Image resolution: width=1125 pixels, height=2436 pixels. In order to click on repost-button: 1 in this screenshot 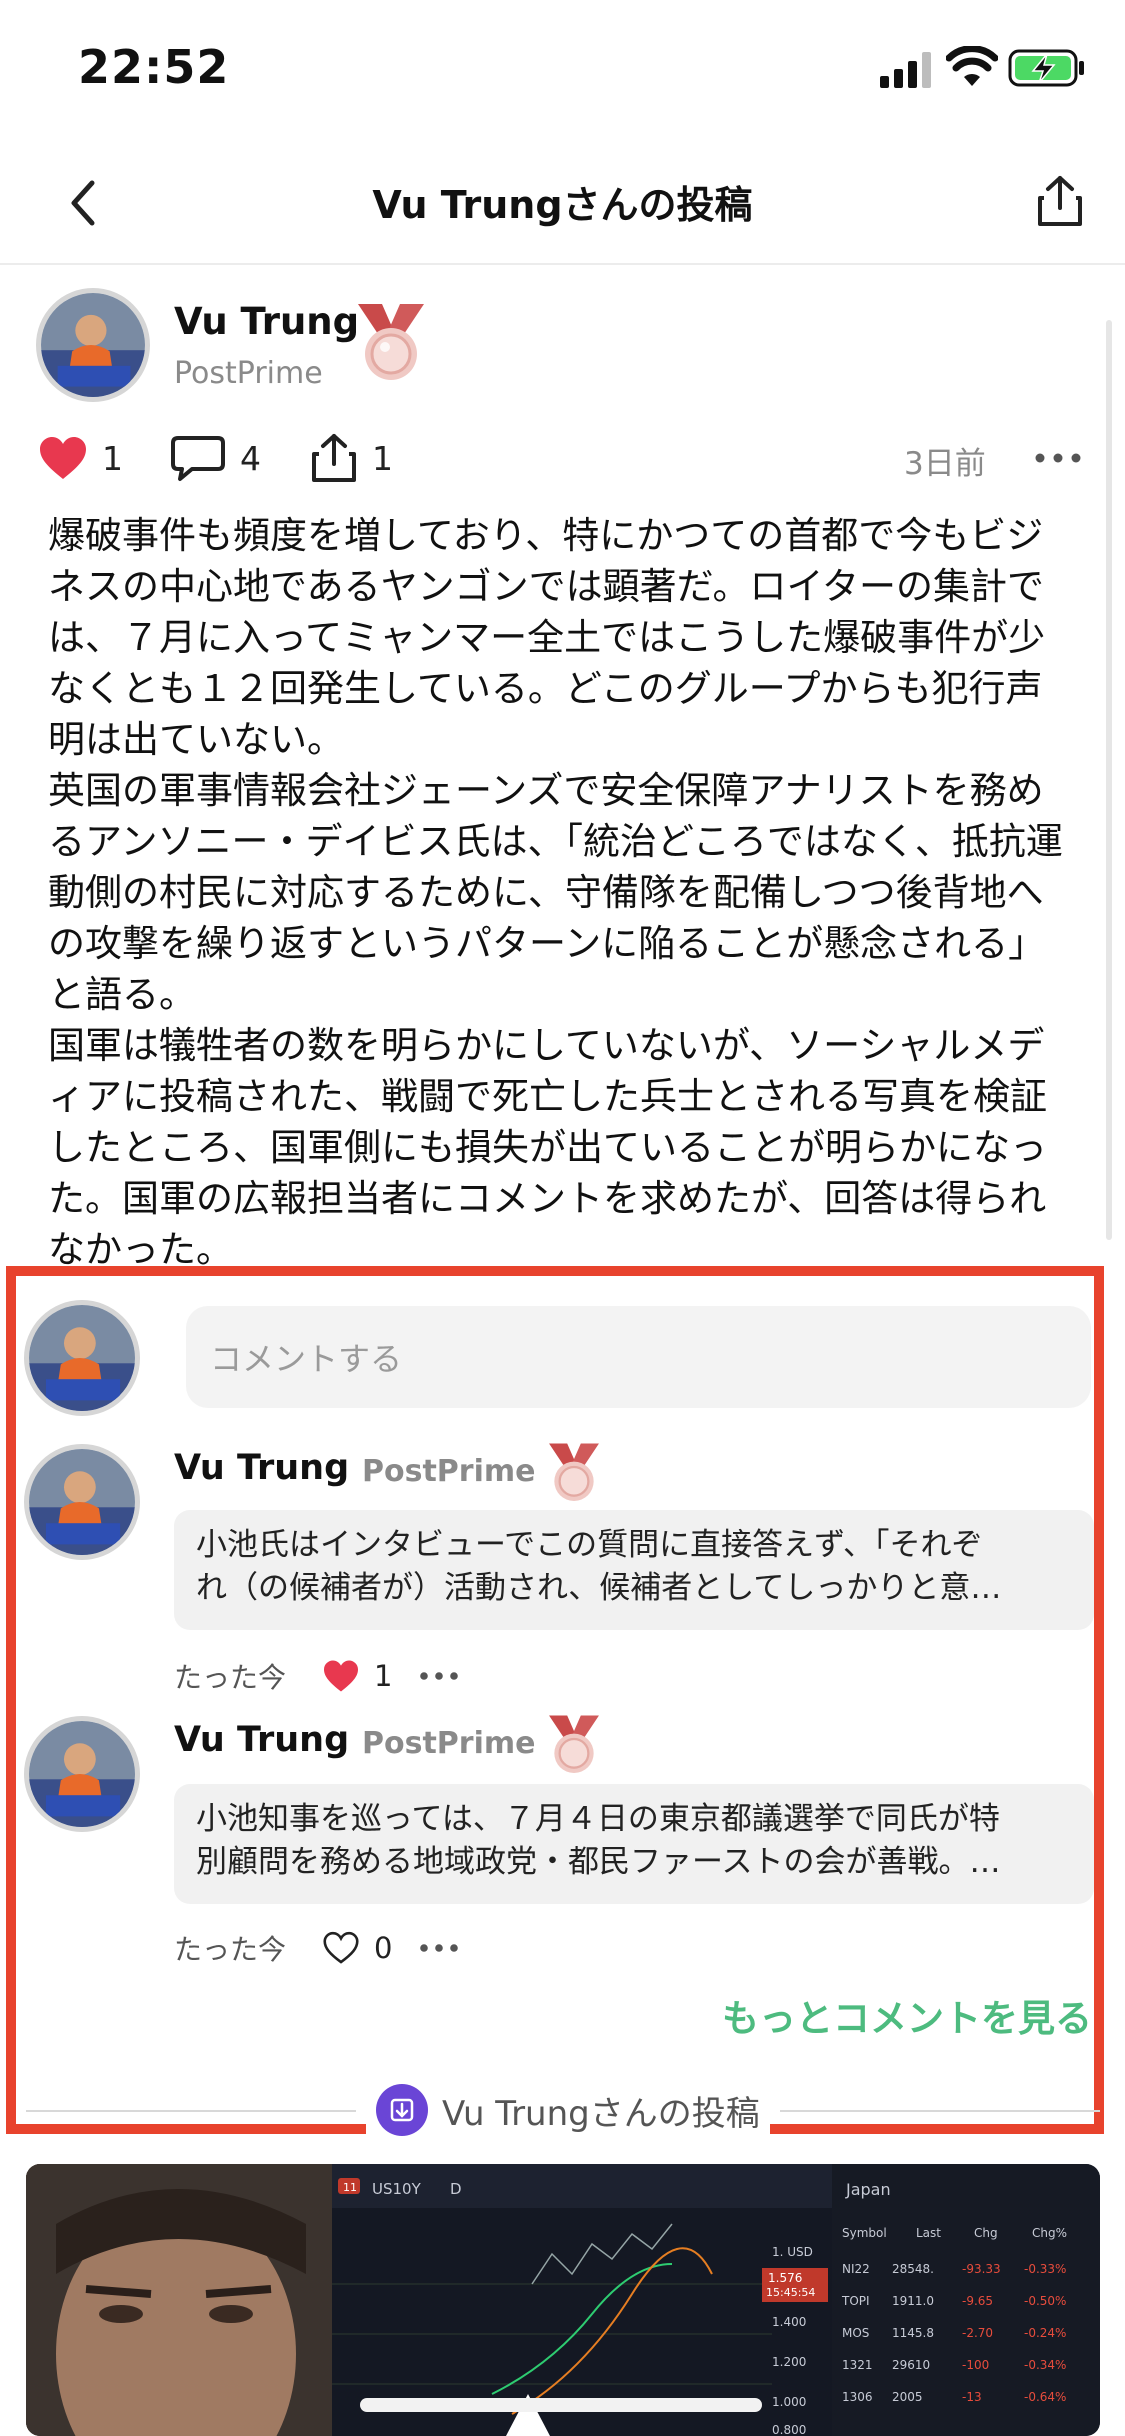, I will do `click(351, 458)`.